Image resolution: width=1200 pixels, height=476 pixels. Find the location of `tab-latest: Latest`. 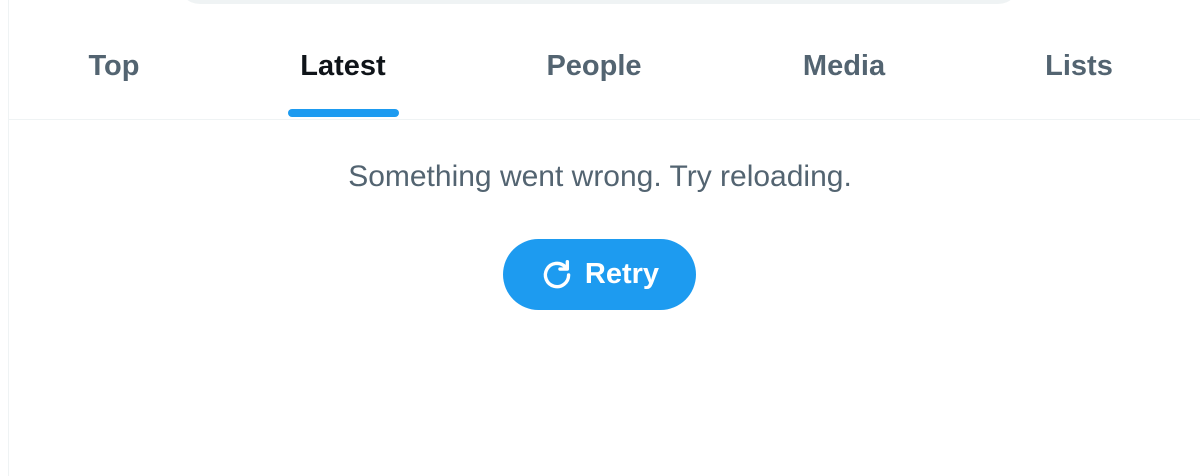

tab-latest: Latest is located at coordinates (343, 59).